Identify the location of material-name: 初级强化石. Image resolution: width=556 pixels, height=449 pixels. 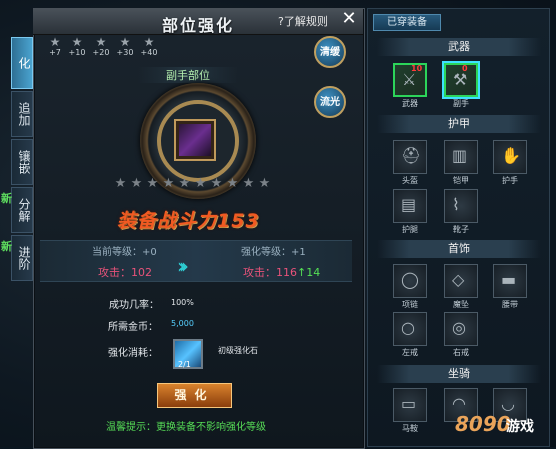
(238, 350).